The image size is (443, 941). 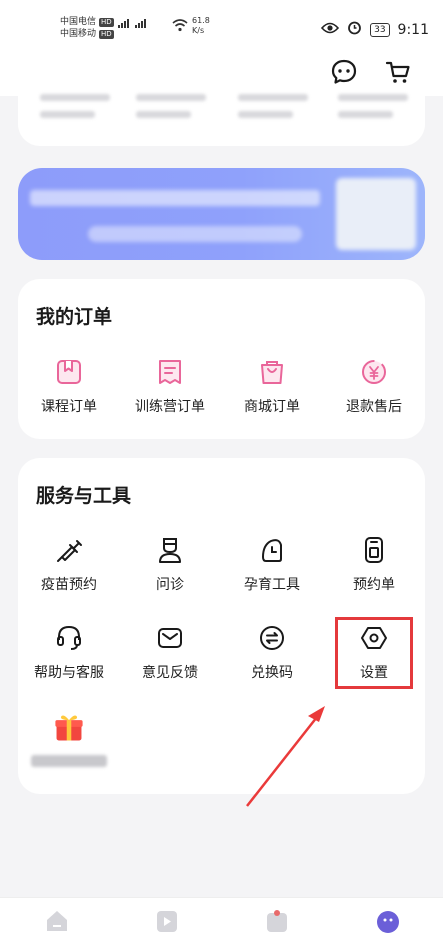 I want to click on clock: 9:11, so click(x=413, y=29).